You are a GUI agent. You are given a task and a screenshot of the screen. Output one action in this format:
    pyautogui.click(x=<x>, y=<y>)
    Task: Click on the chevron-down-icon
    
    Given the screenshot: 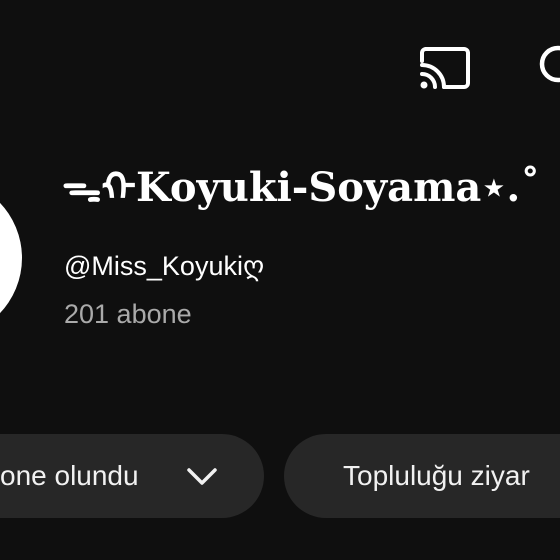 What is the action you would take?
    pyautogui.click(x=202, y=476)
    